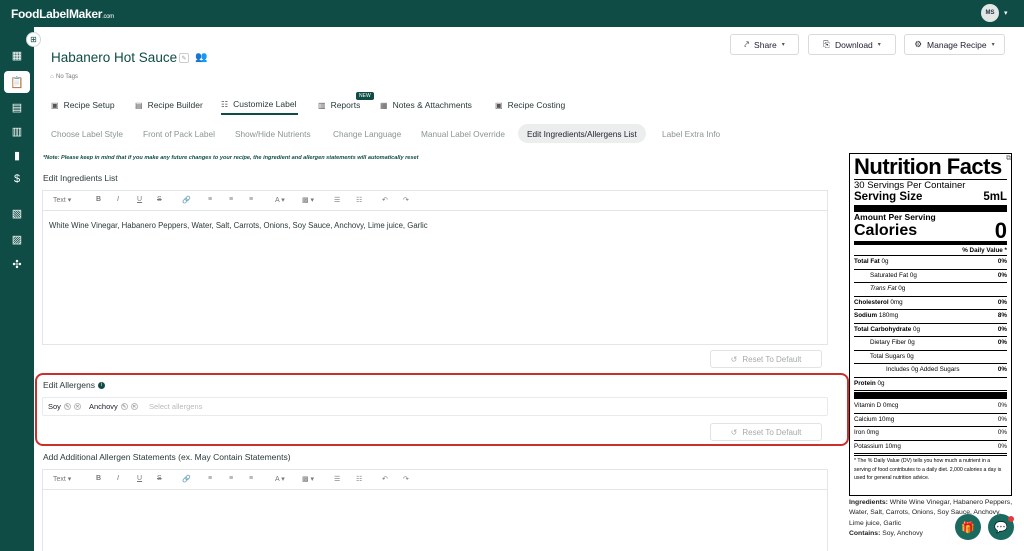 This screenshot has height=551, width=1024. What do you see at coordinates (930, 263) in the screenshot?
I see `nutrient-row: Total Fat 0g 0%` at bounding box center [930, 263].